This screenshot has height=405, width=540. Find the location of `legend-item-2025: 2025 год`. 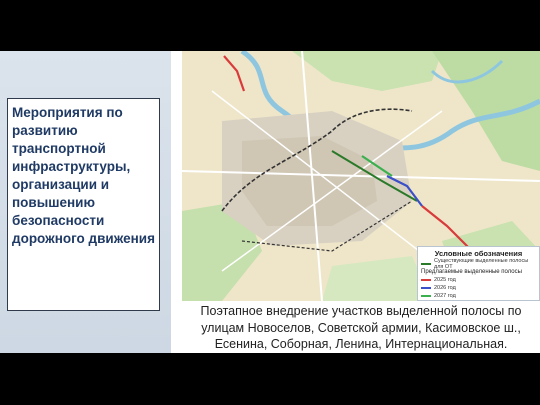

legend-item-2025: 2025 год is located at coordinates (478, 280).